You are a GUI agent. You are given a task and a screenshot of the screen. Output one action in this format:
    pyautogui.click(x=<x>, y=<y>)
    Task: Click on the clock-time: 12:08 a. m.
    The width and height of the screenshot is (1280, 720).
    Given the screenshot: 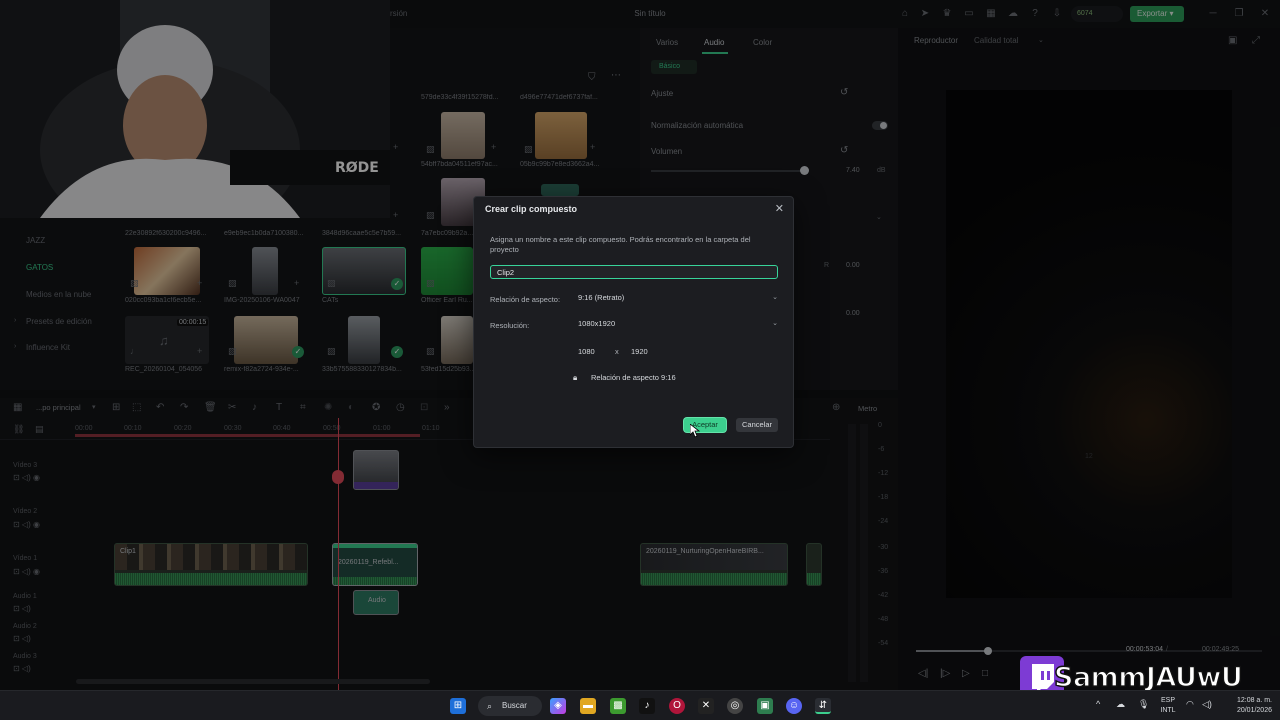 What is the action you would take?
    pyautogui.click(x=1254, y=700)
    